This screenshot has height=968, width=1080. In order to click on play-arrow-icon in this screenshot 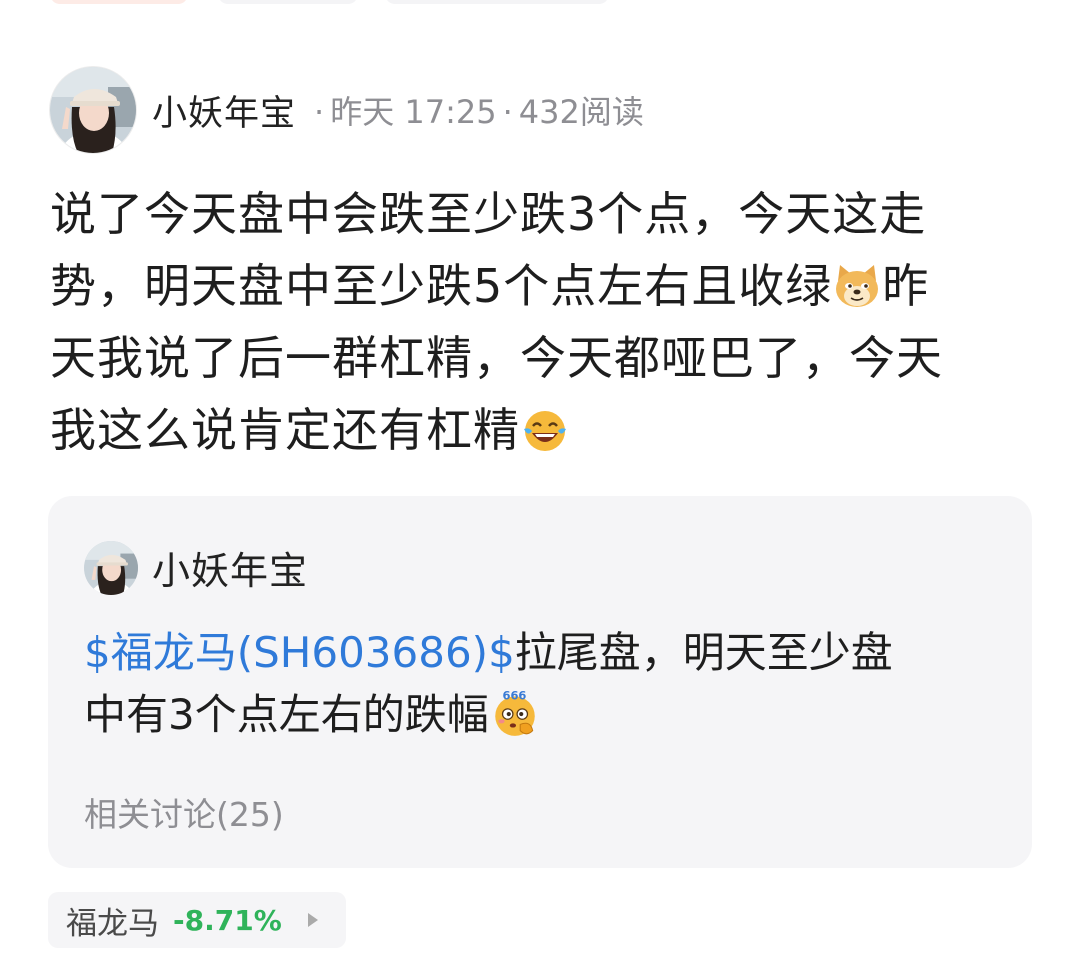, I will do `click(312, 920)`.